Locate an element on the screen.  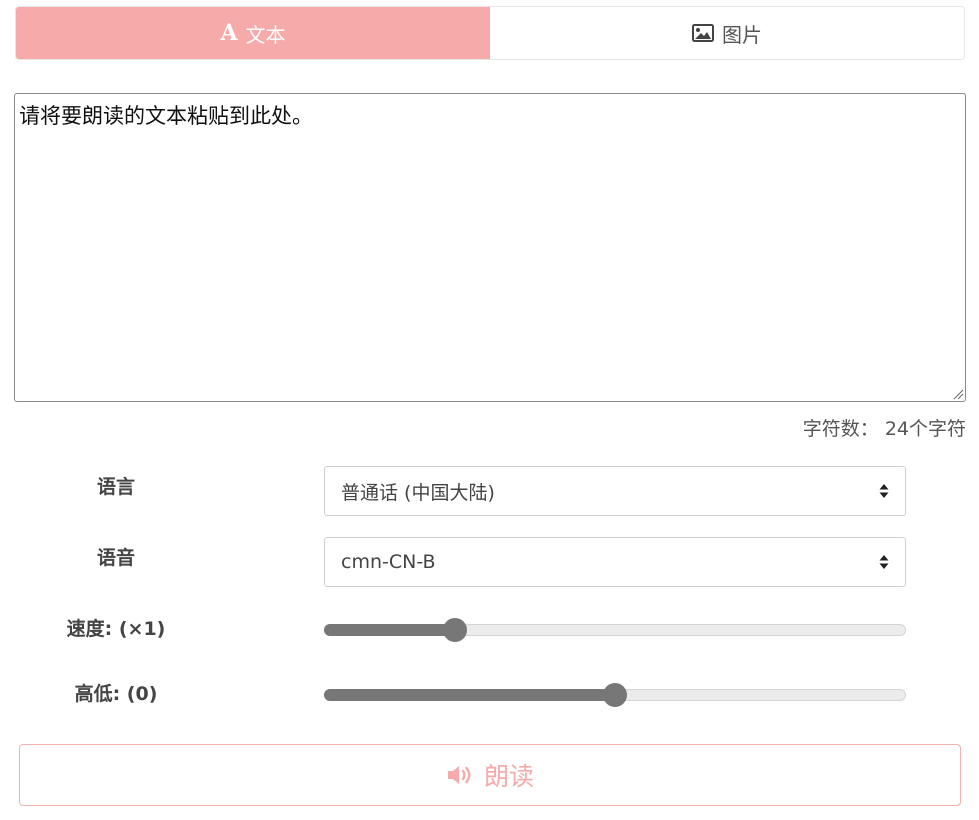
pitch-slider is located at coordinates (615, 695).